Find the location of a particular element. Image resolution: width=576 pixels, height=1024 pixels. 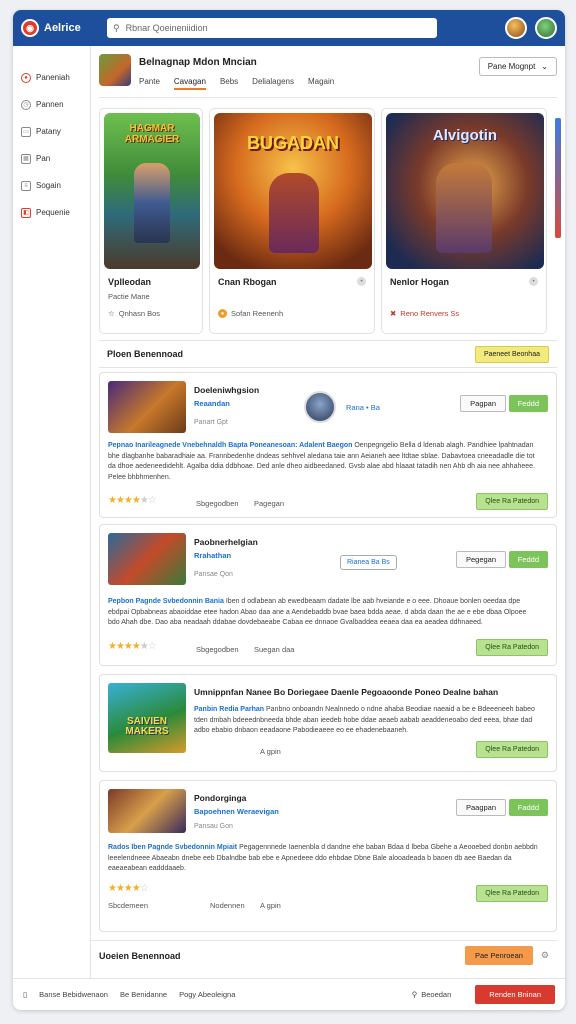

item-meta: Panart Gpt is located at coordinates (211, 422).